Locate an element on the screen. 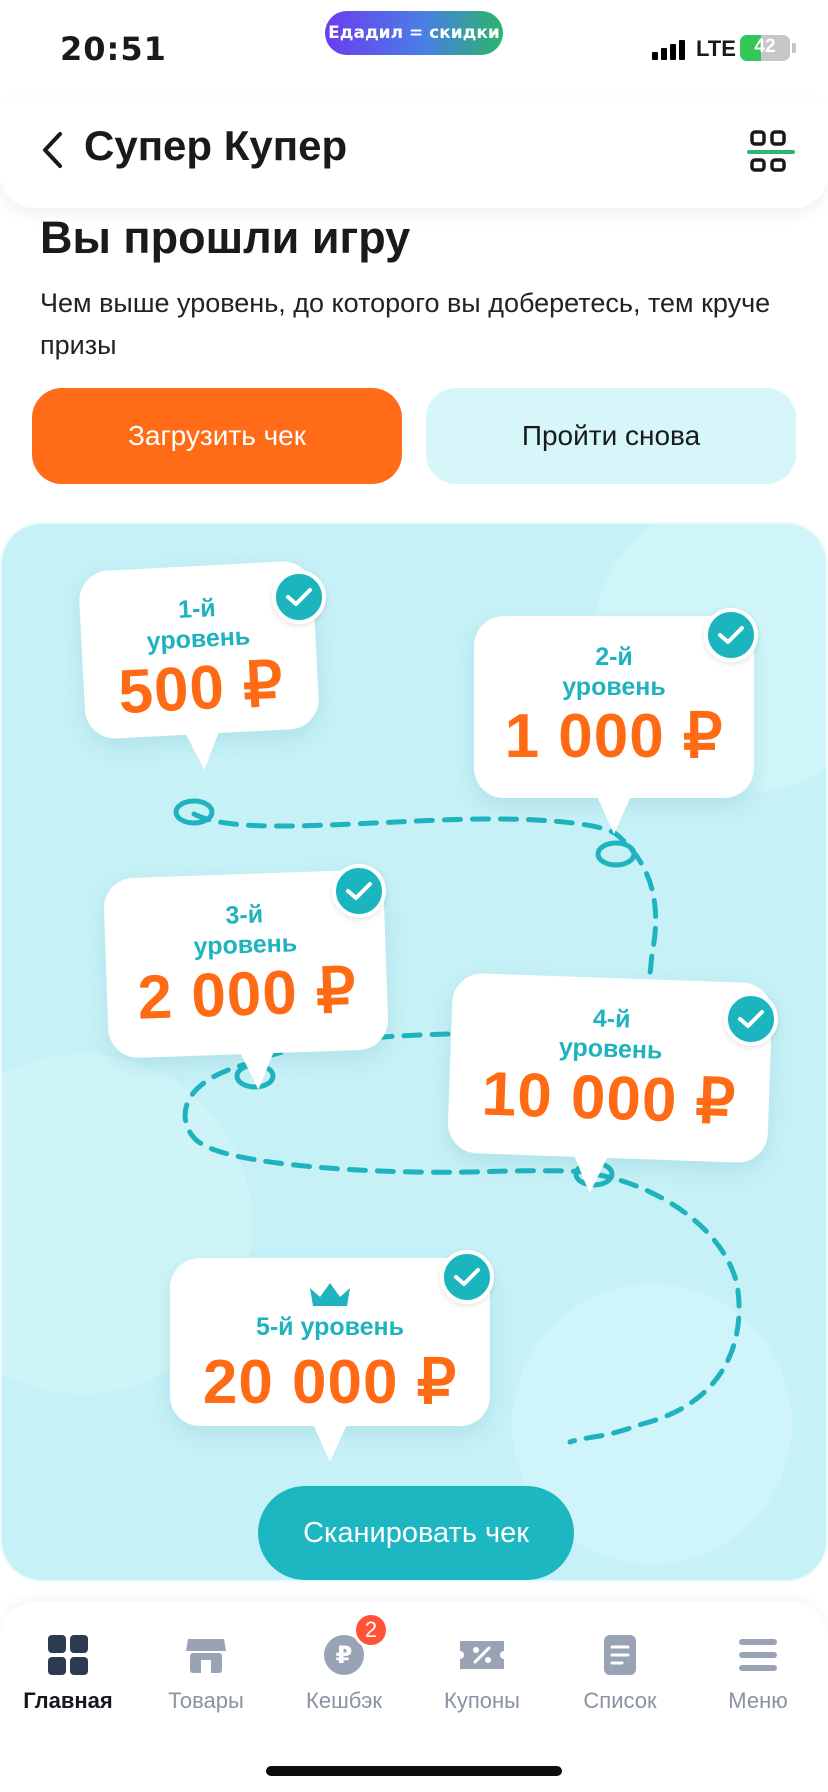 The width and height of the screenshot is (828, 1792). nav-label: Главная is located at coordinates (68, 1700).